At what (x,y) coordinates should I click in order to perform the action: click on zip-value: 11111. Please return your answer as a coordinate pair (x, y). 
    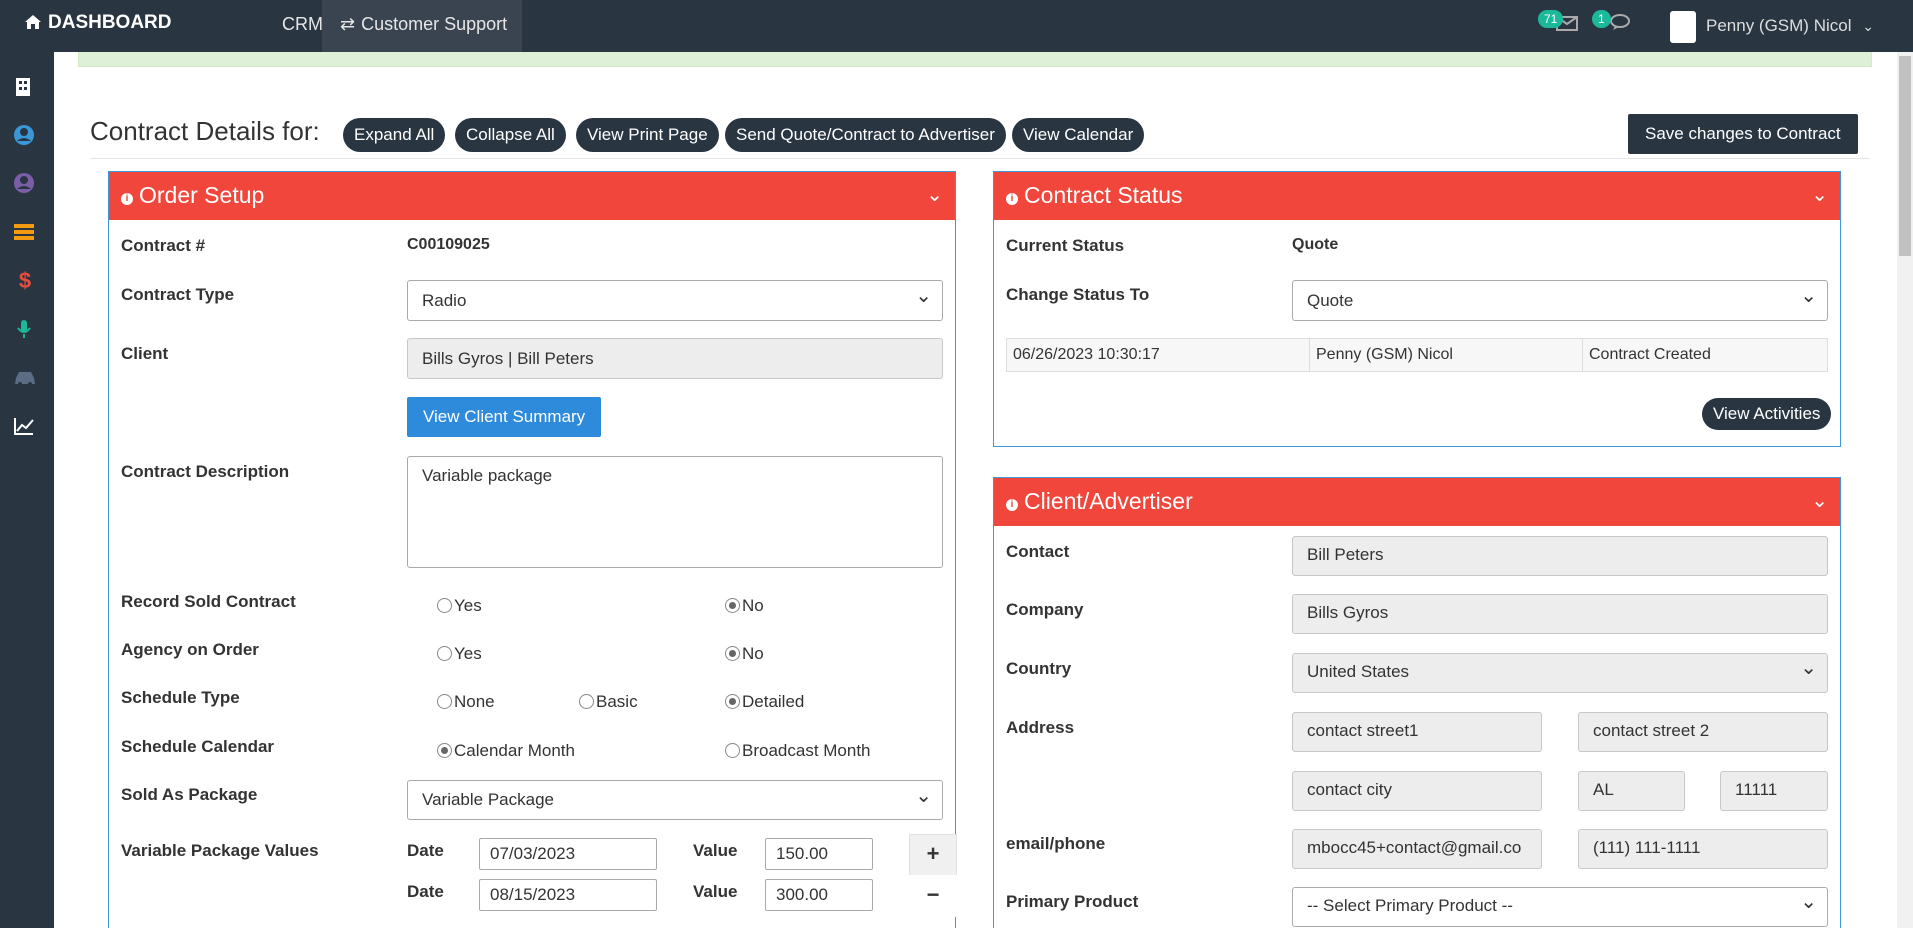
    Looking at the image, I should click on (1756, 789).